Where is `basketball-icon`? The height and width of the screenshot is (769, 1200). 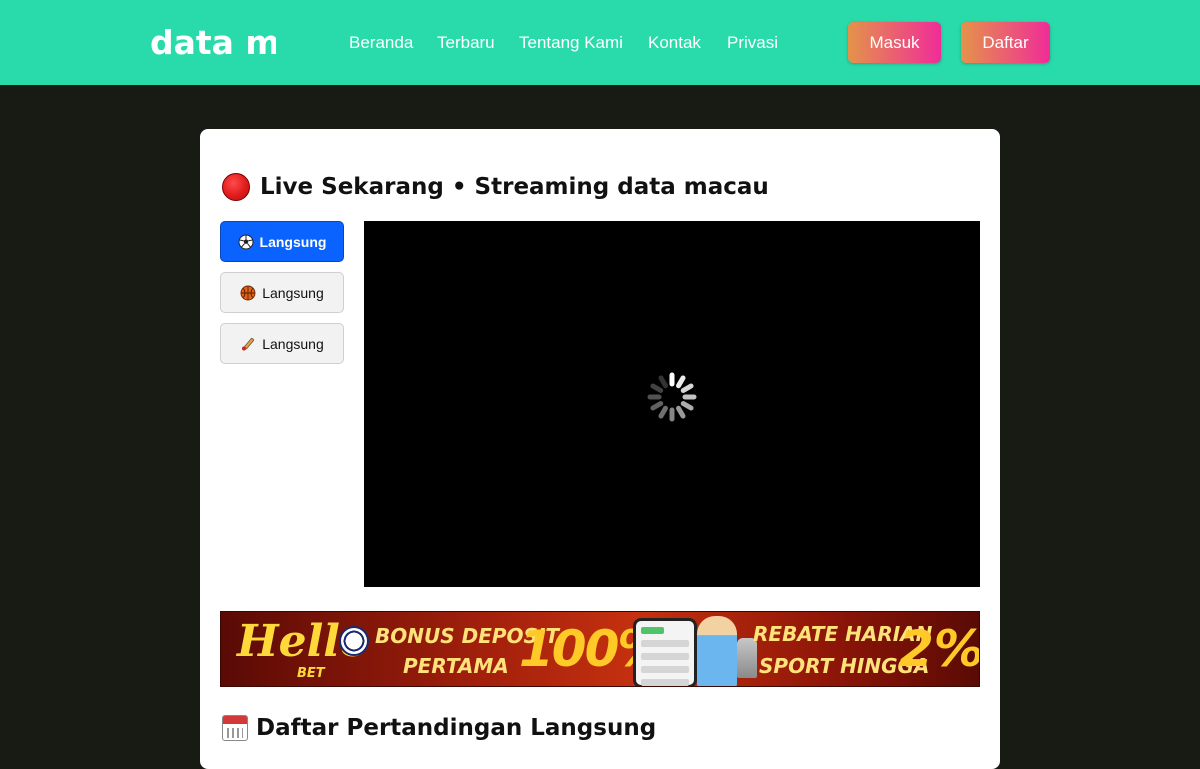 basketball-icon is located at coordinates (248, 292).